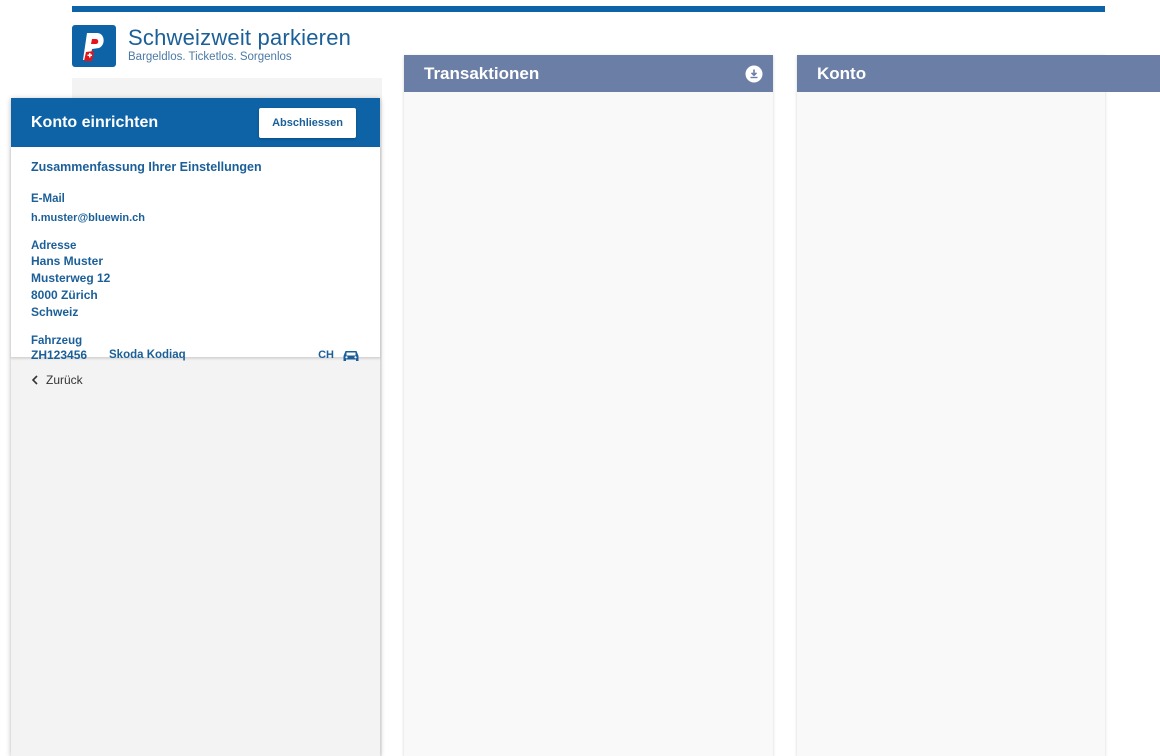 Image resolution: width=1160 pixels, height=756 pixels. What do you see at coordinates (842, 73) in the screenshot?
I see `account-title: Konto` at bounding box center [842, 73].